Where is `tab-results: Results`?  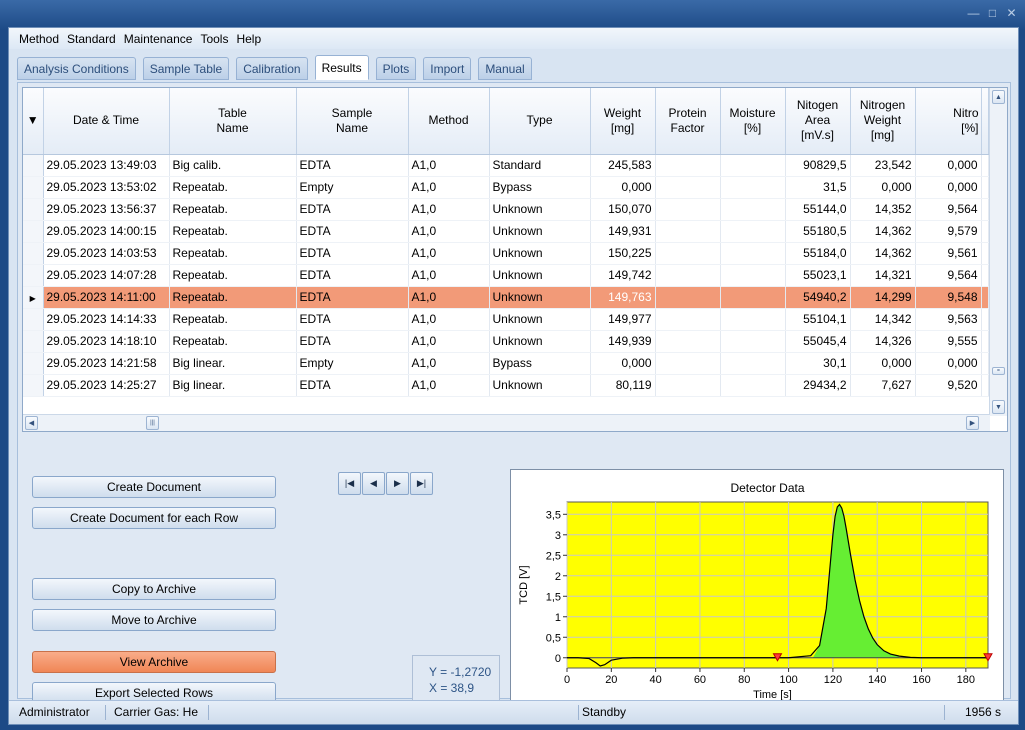
tab-results: Results is located at coordinates (341, 67).